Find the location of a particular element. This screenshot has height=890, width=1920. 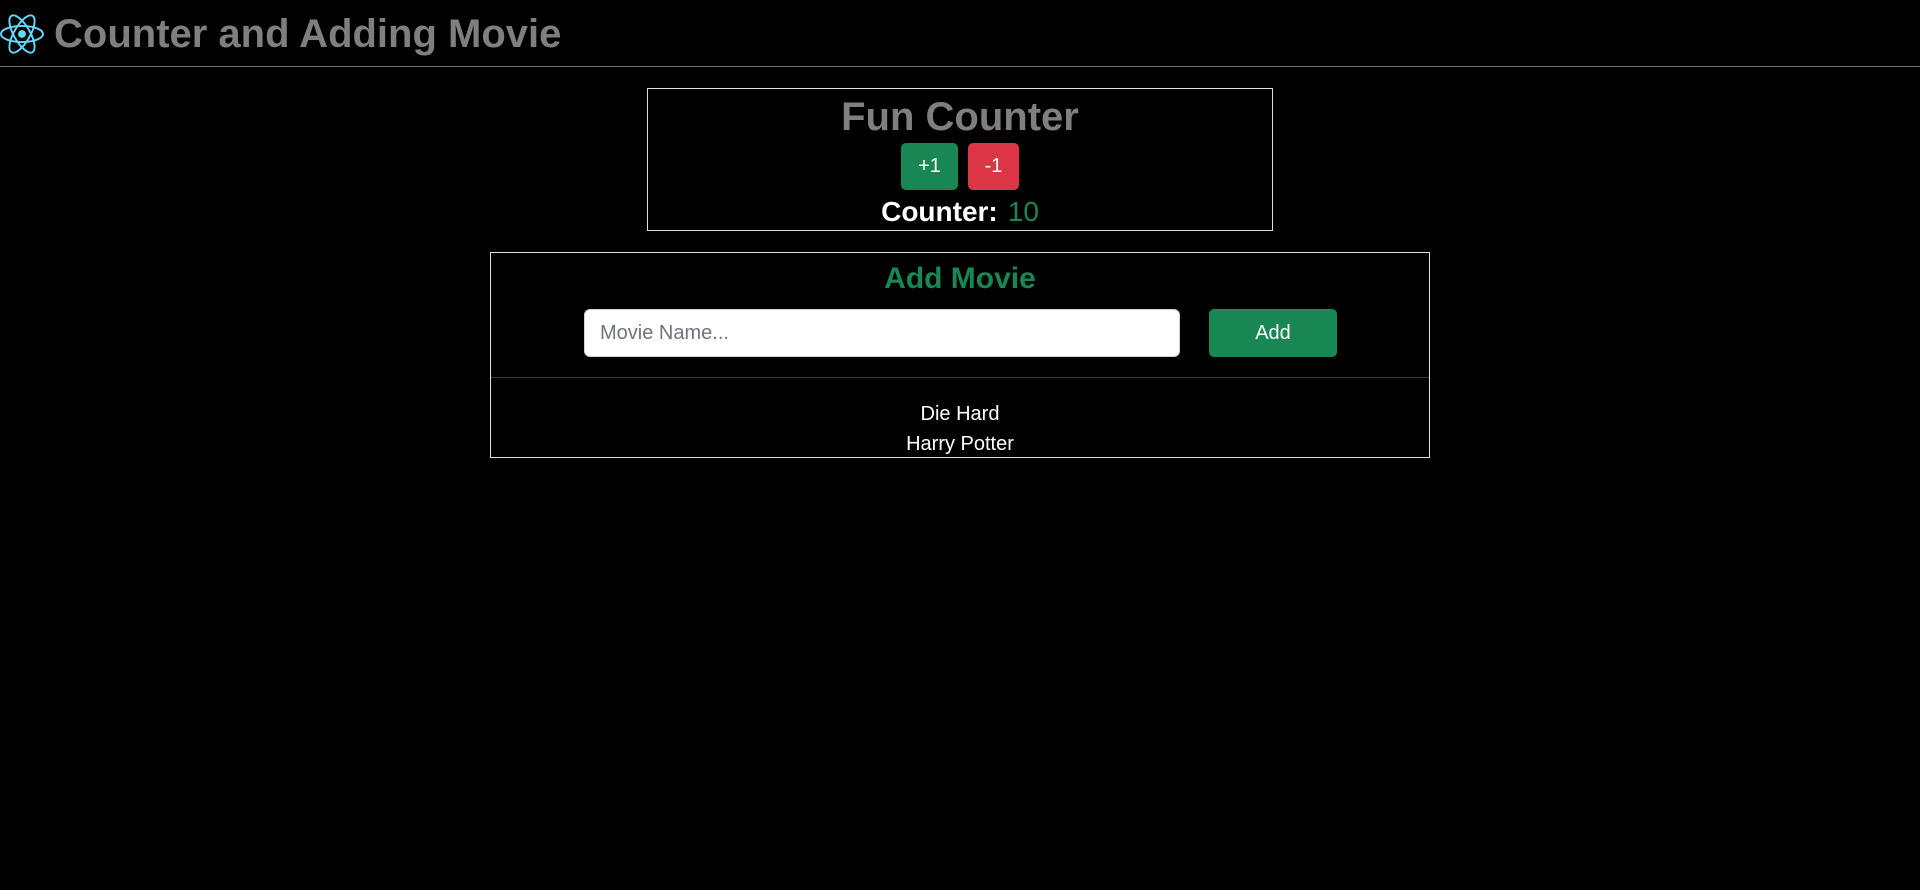

counter-label: Counter: is located at coordinates (939, 211).